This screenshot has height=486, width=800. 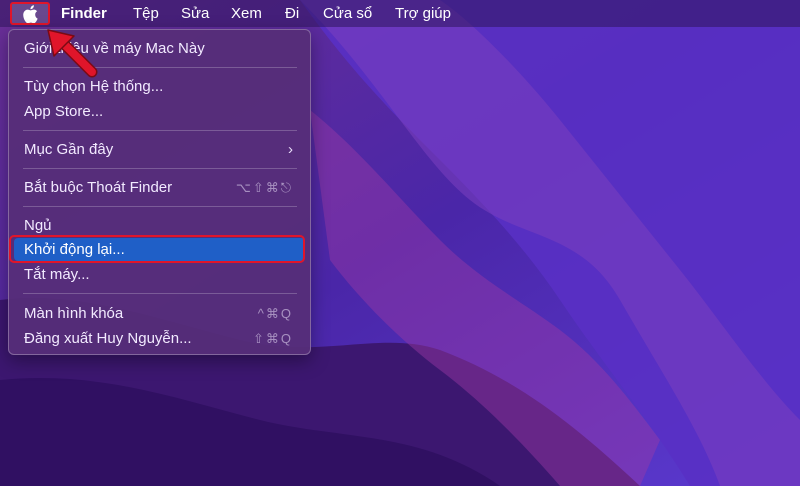 I want to click on menu-item-label: Mục Gần đây, so click(x=69, y=149).